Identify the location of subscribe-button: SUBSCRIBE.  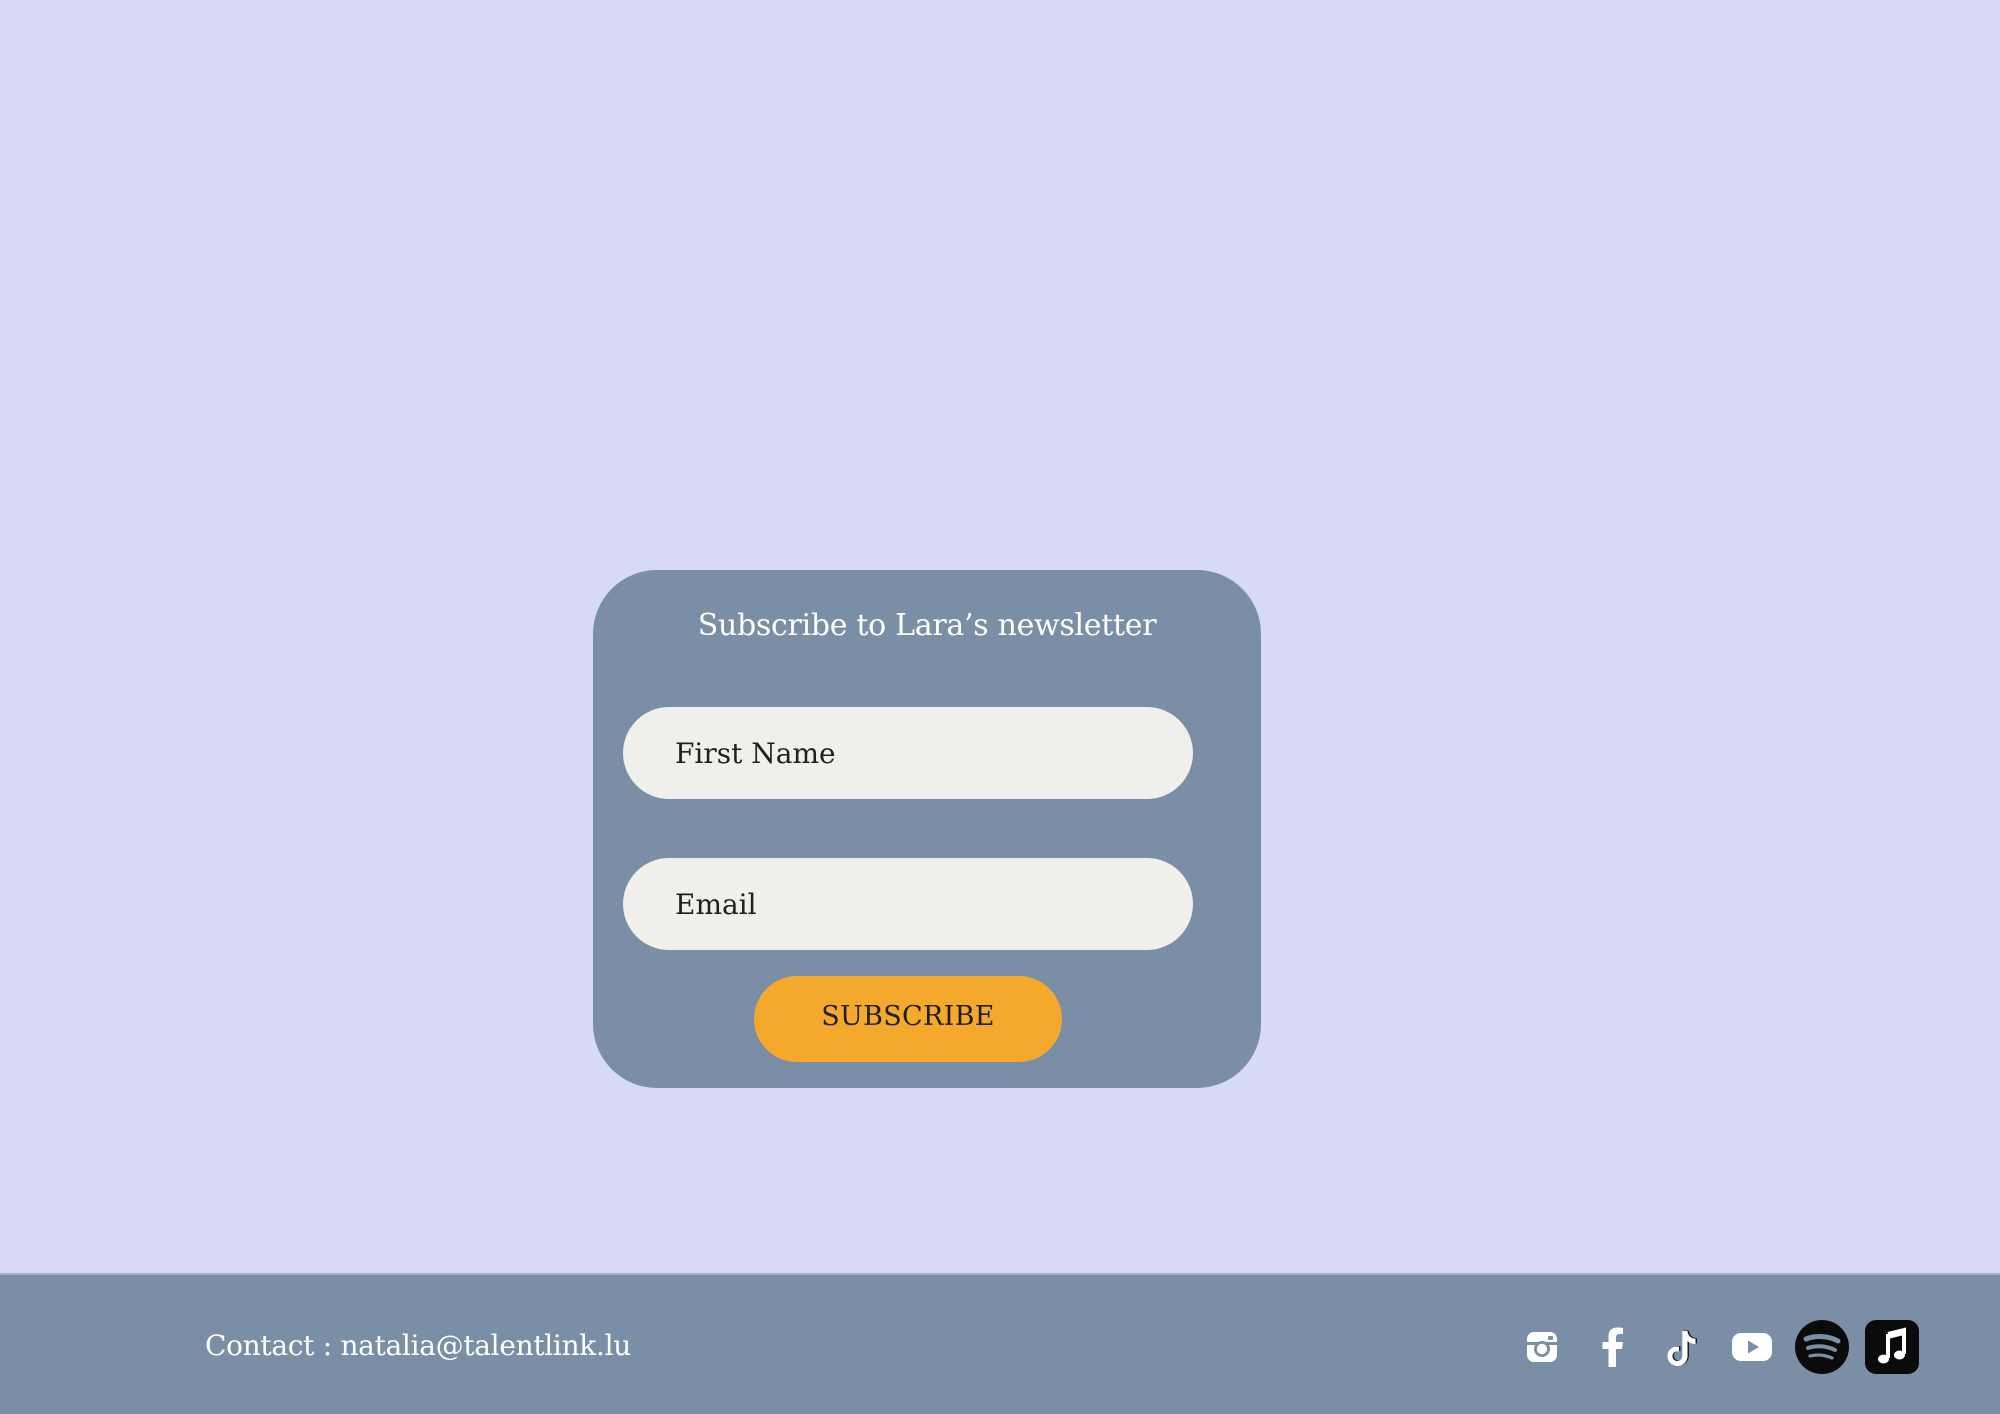
(908, 1019).